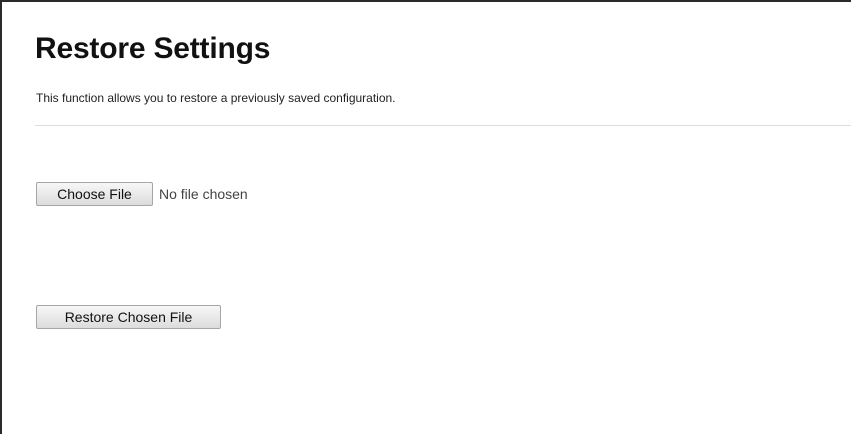 This screenshot has width=851, height=434. I want to click on file-picker: Choose File No file chosen, so click(142, 194).